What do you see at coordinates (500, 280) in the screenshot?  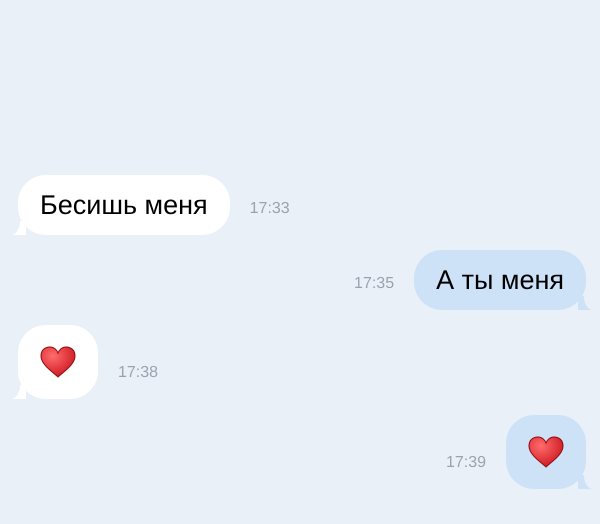 I see `message-bubble: А ты меня` at bounding box center [500, 280].